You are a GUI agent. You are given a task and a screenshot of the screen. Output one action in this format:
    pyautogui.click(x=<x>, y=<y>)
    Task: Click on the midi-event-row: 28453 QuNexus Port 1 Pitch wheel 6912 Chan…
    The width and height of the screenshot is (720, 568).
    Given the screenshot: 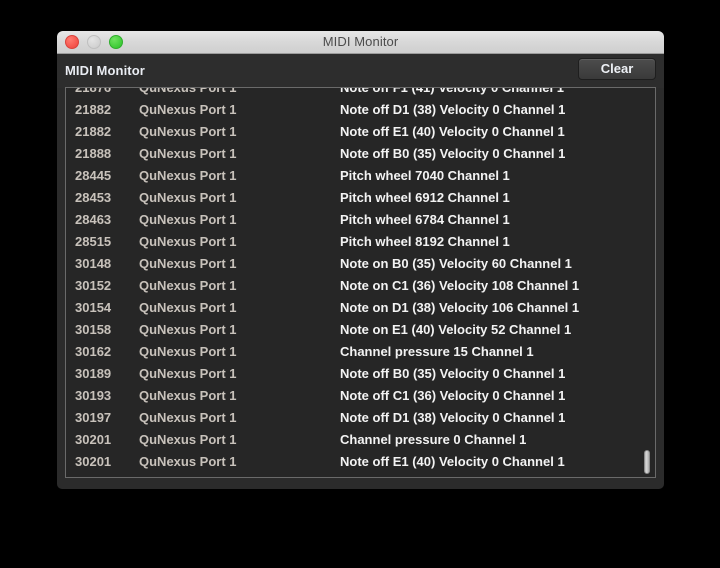 What is the action you would take?
    pyautogui.click(x=360, y=197)
    